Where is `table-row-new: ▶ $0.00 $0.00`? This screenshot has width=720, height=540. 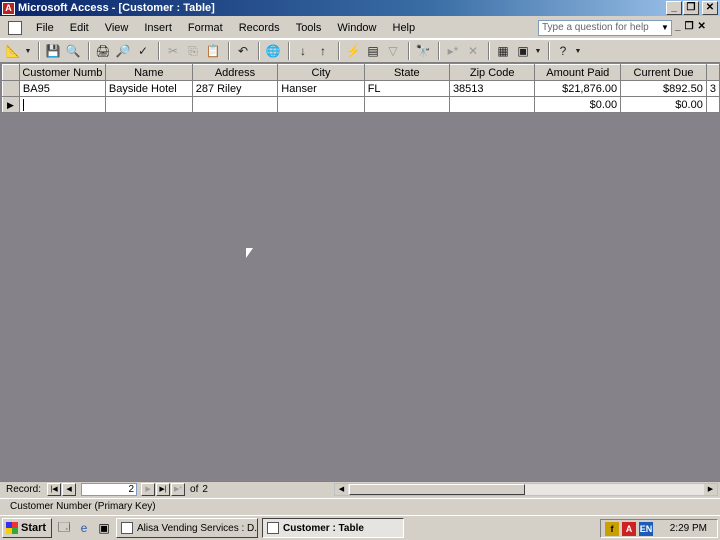 table-row-new: ▶ $0.00 $0.00 is located at coordinates (361, 104).